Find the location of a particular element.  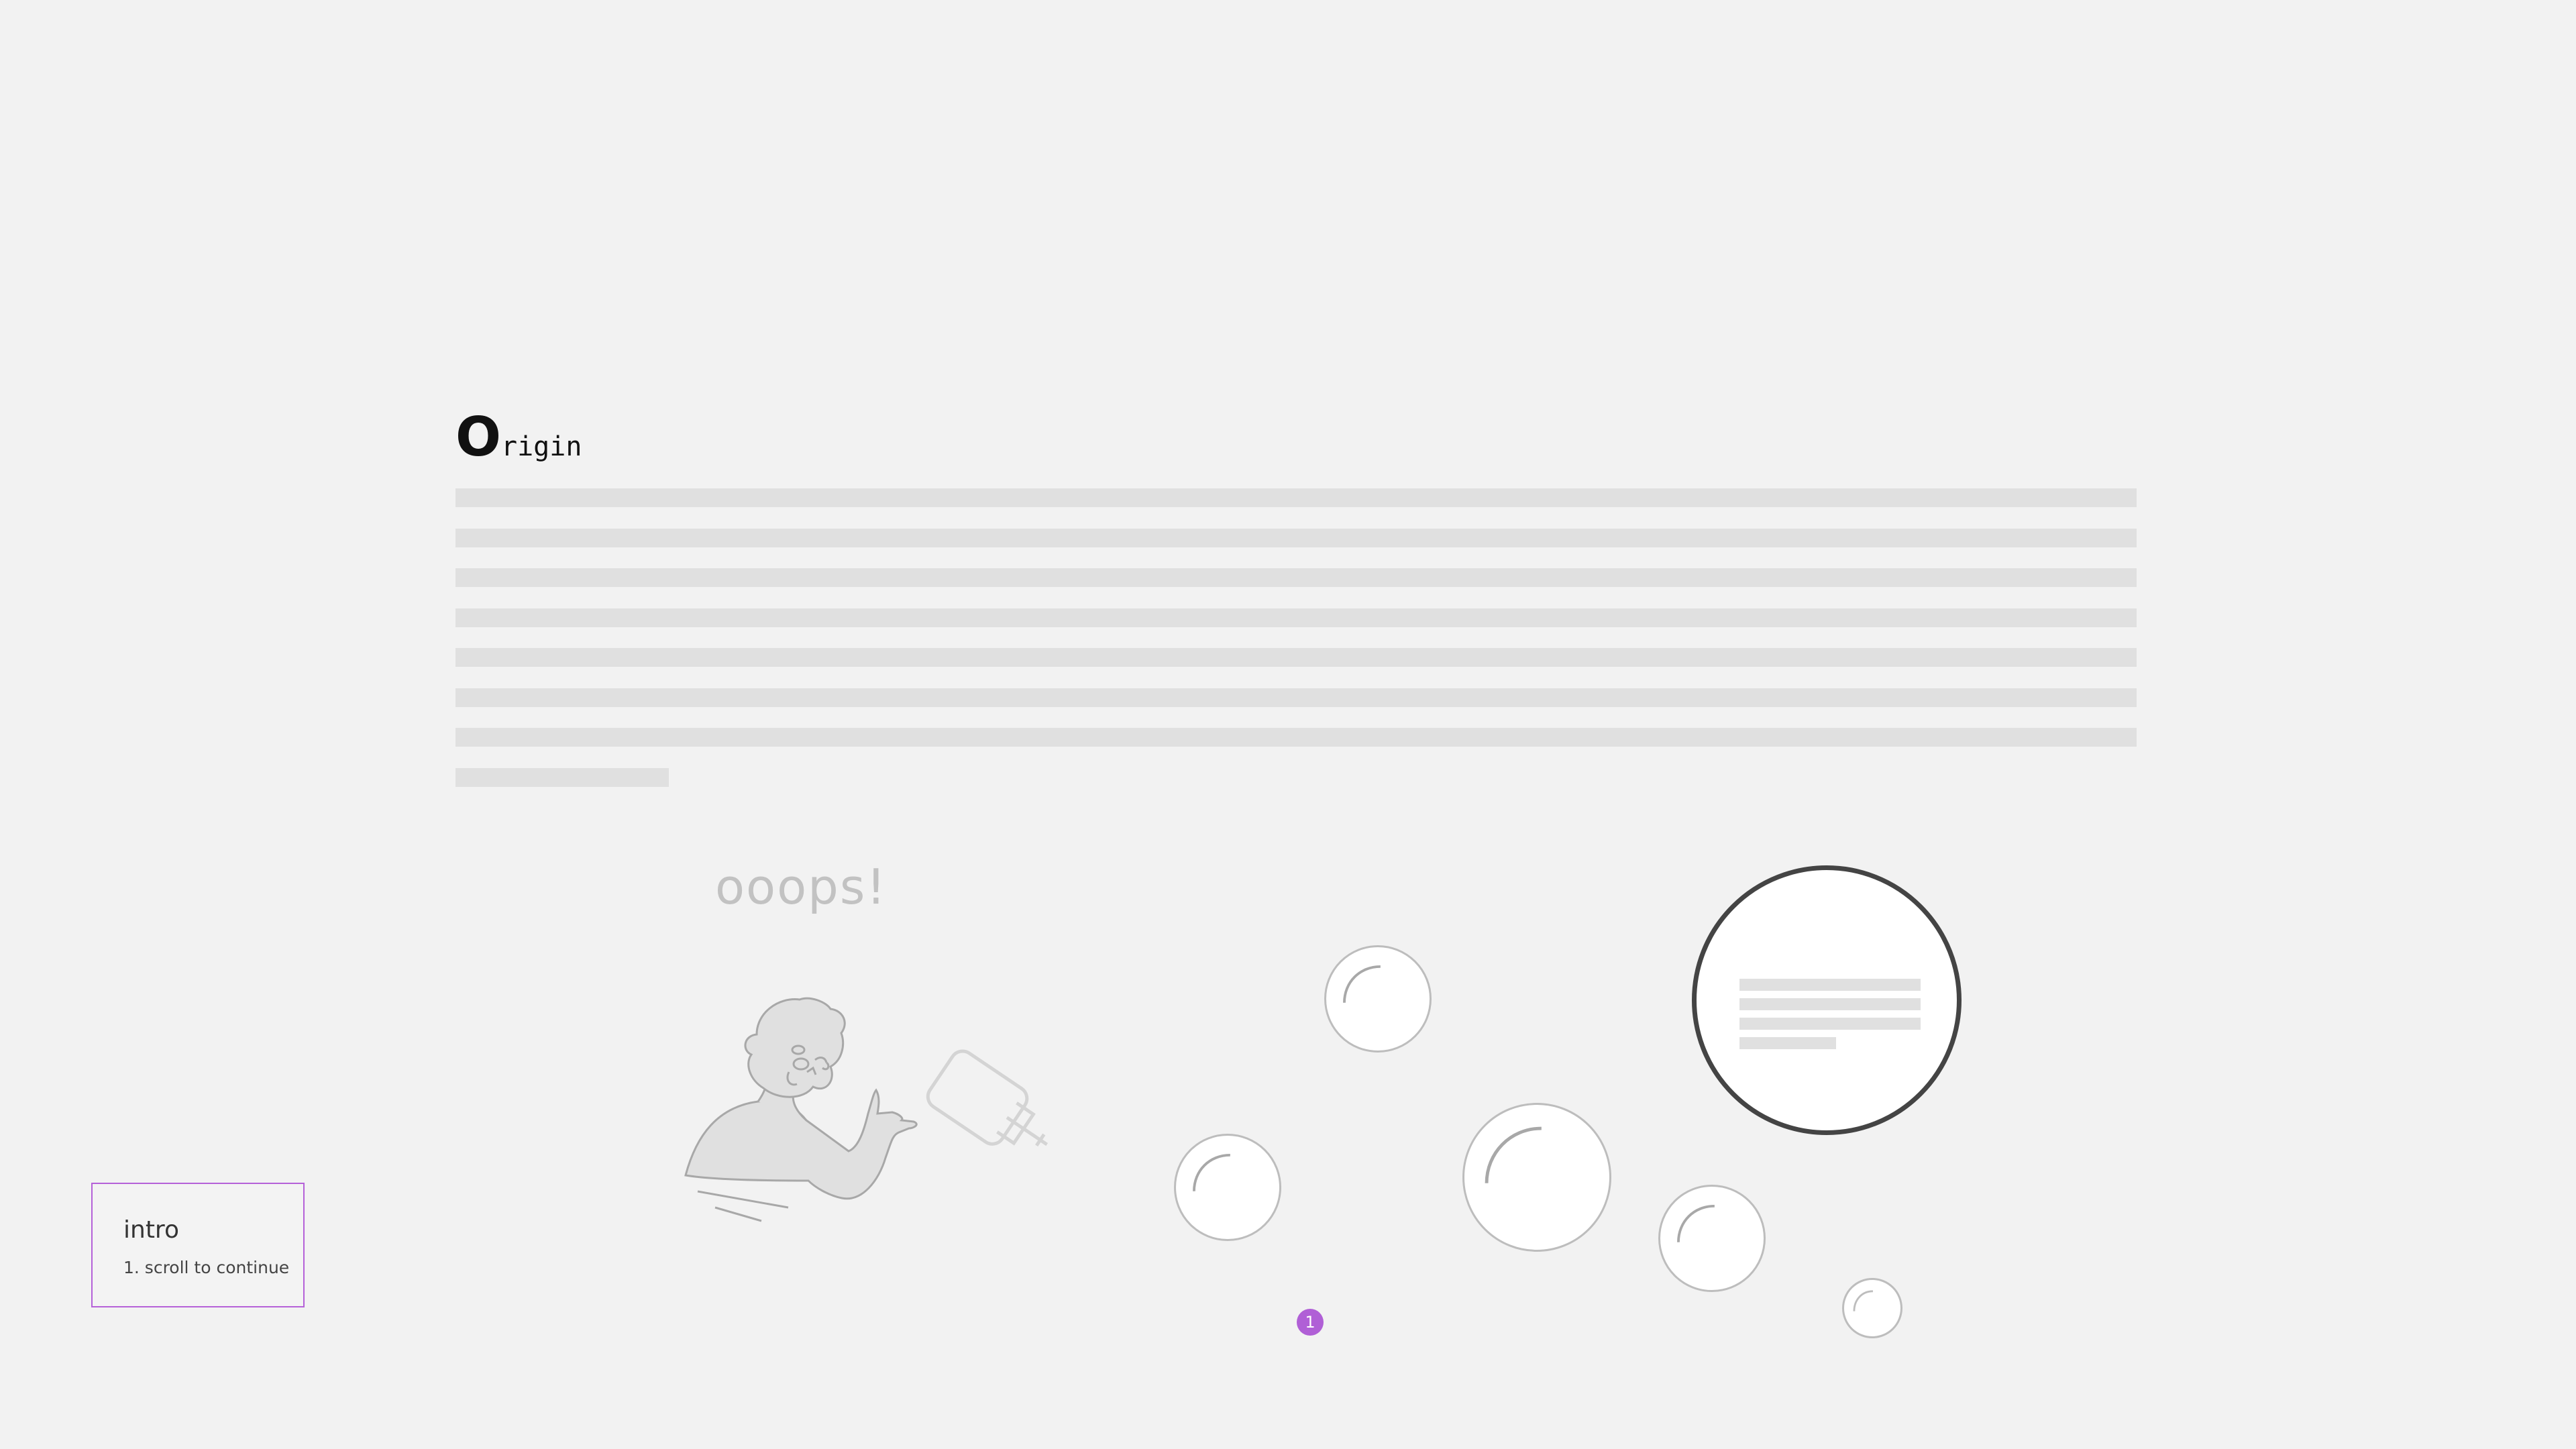

error-text: ooops! is located at coordinates (801, 887).